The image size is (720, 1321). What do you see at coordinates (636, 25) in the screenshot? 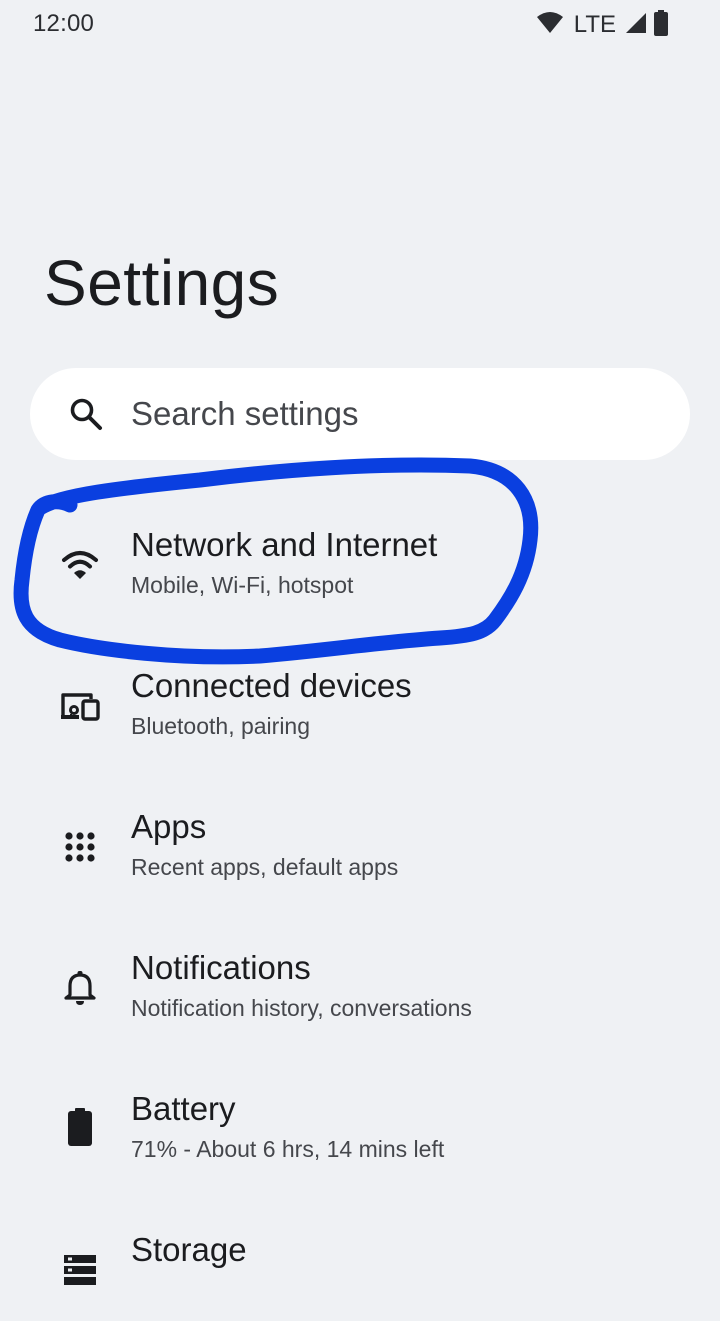
I see `cell-signal-icon` at bounding box center [636, 25].